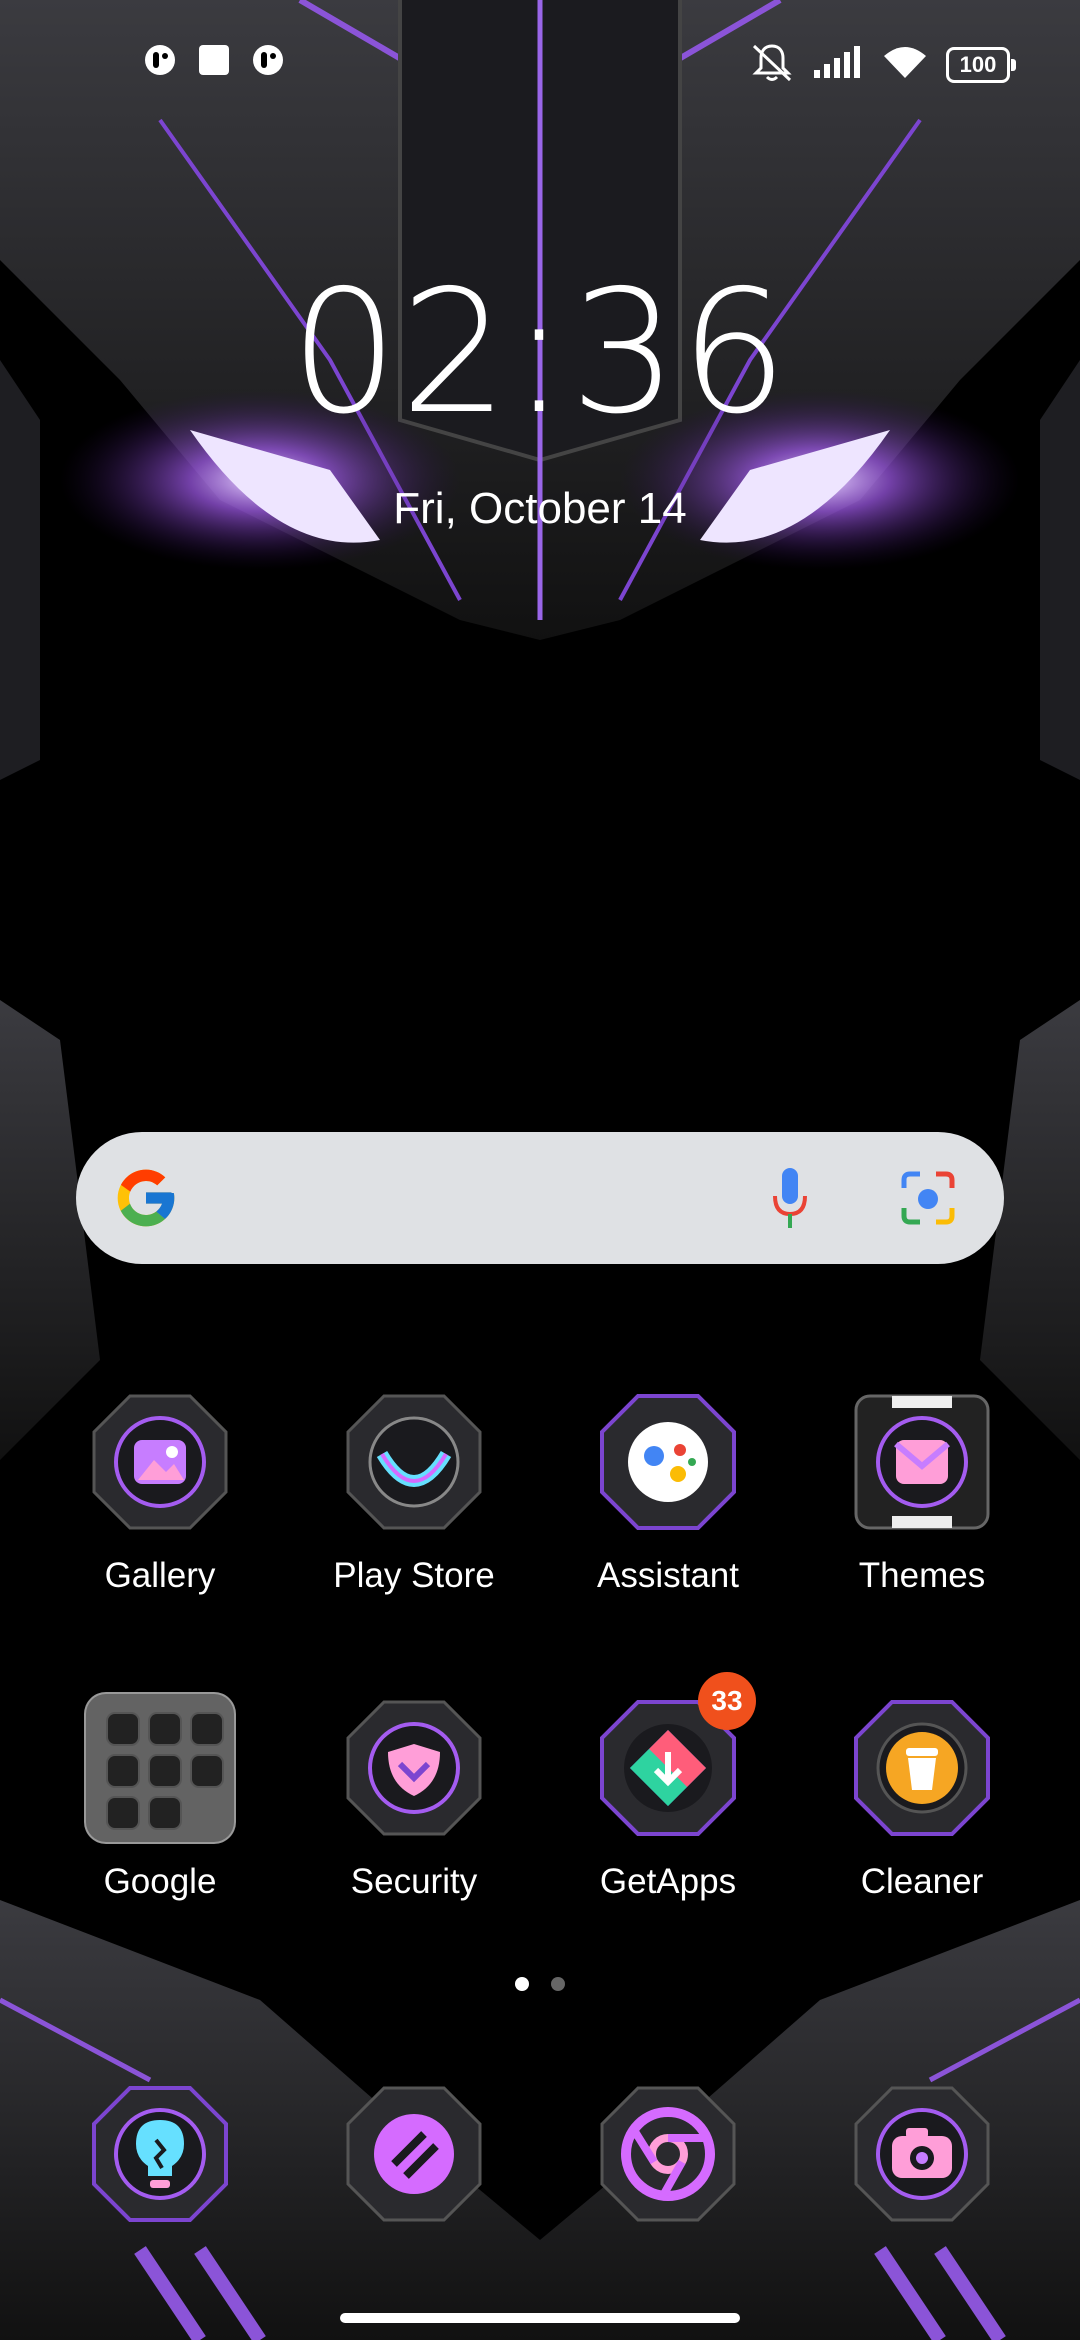 The height and width of the screenshot is (2340, 1080). Describe the element at coordinates (668, 1462) in the screenshot. I see `assistant-icon` at that location.